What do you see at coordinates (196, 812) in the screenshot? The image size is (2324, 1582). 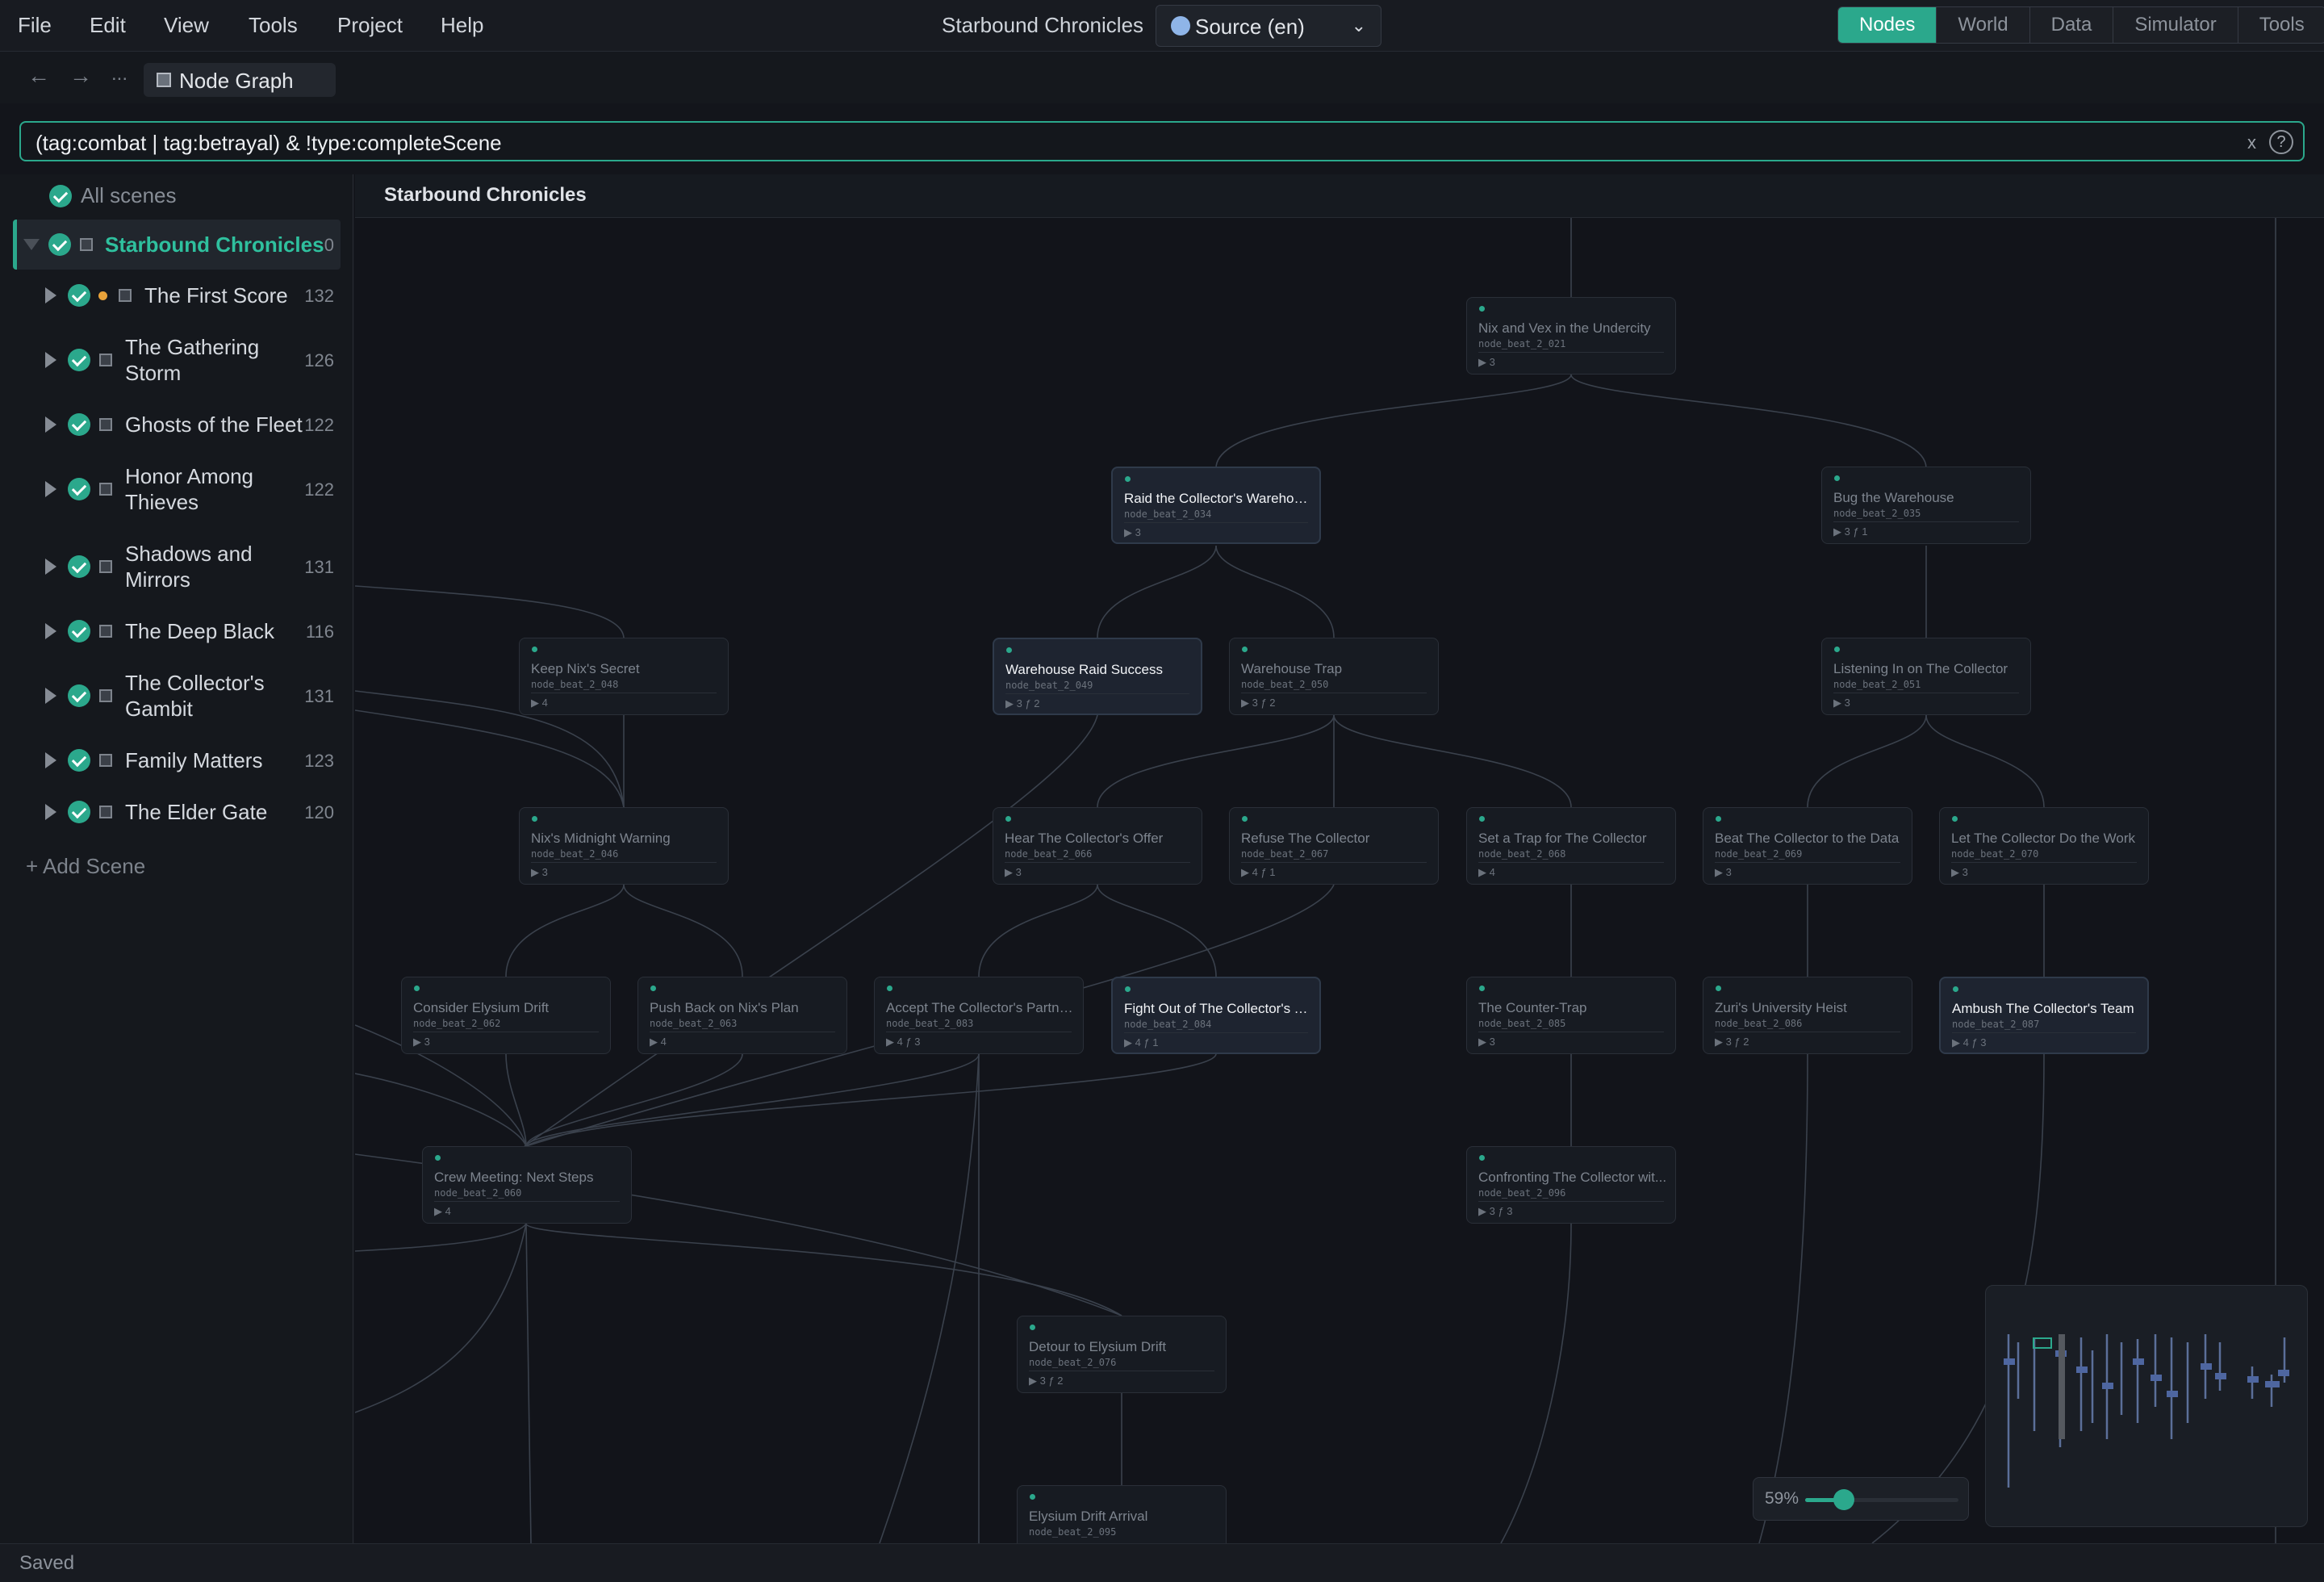 I see `scene-label: The Elder Gate` at bounding box center [196, 812].